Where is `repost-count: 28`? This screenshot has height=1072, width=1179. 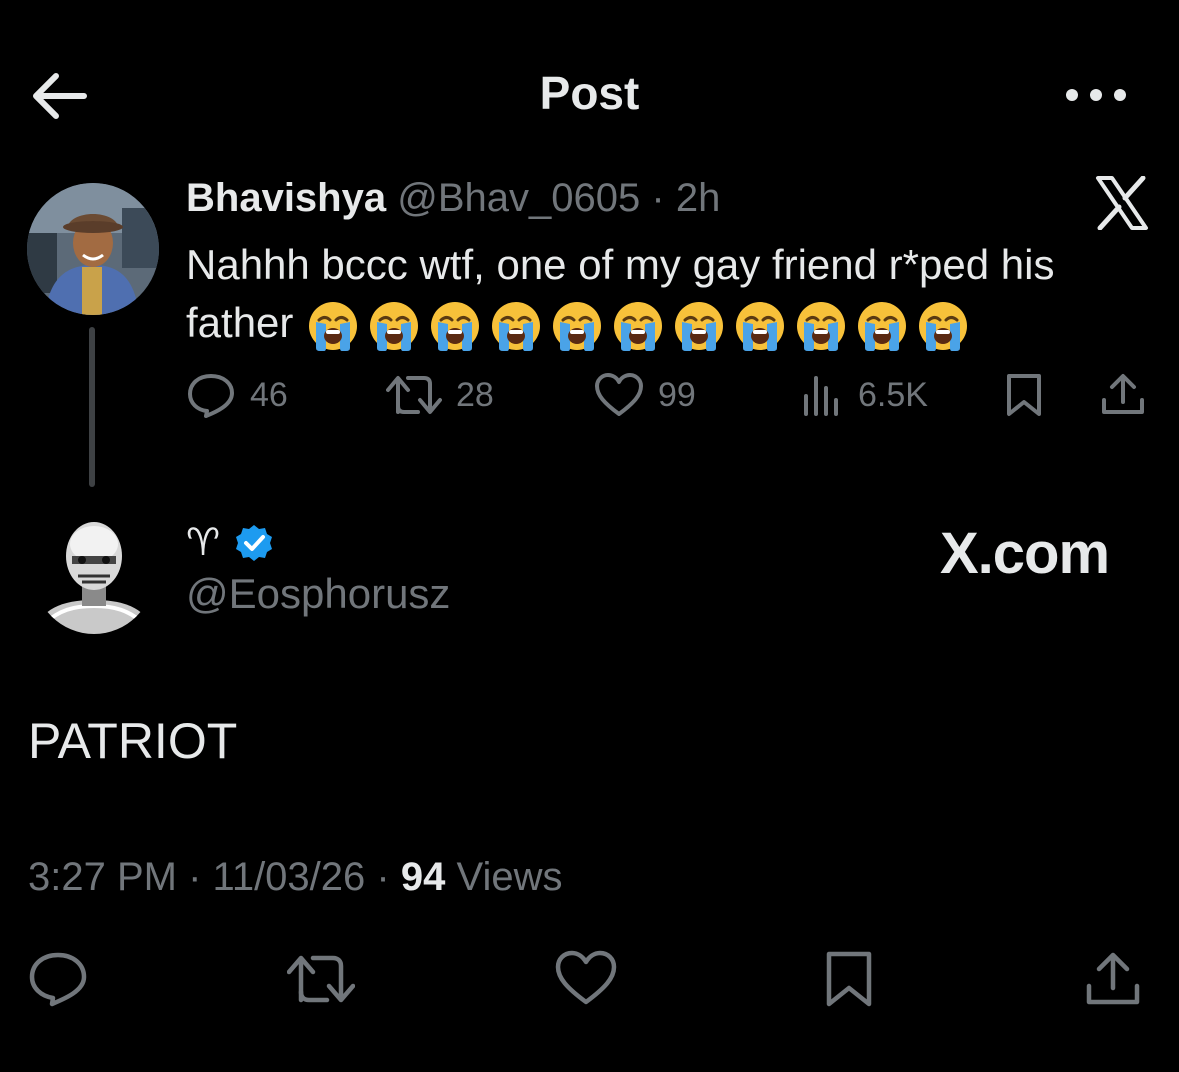
repost-count: 28 is located at coordinates (475, 394).